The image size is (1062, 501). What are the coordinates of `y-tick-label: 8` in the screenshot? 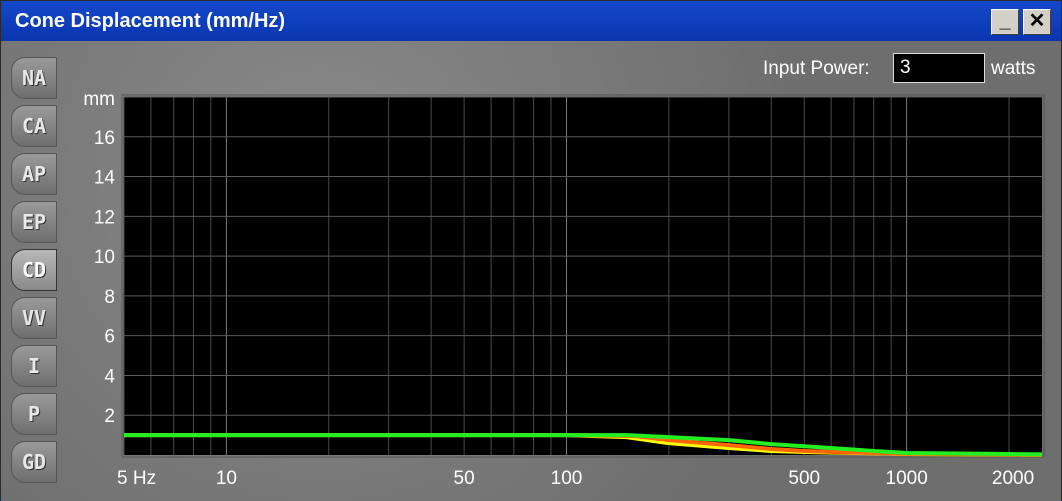 It's located at (109, 297).